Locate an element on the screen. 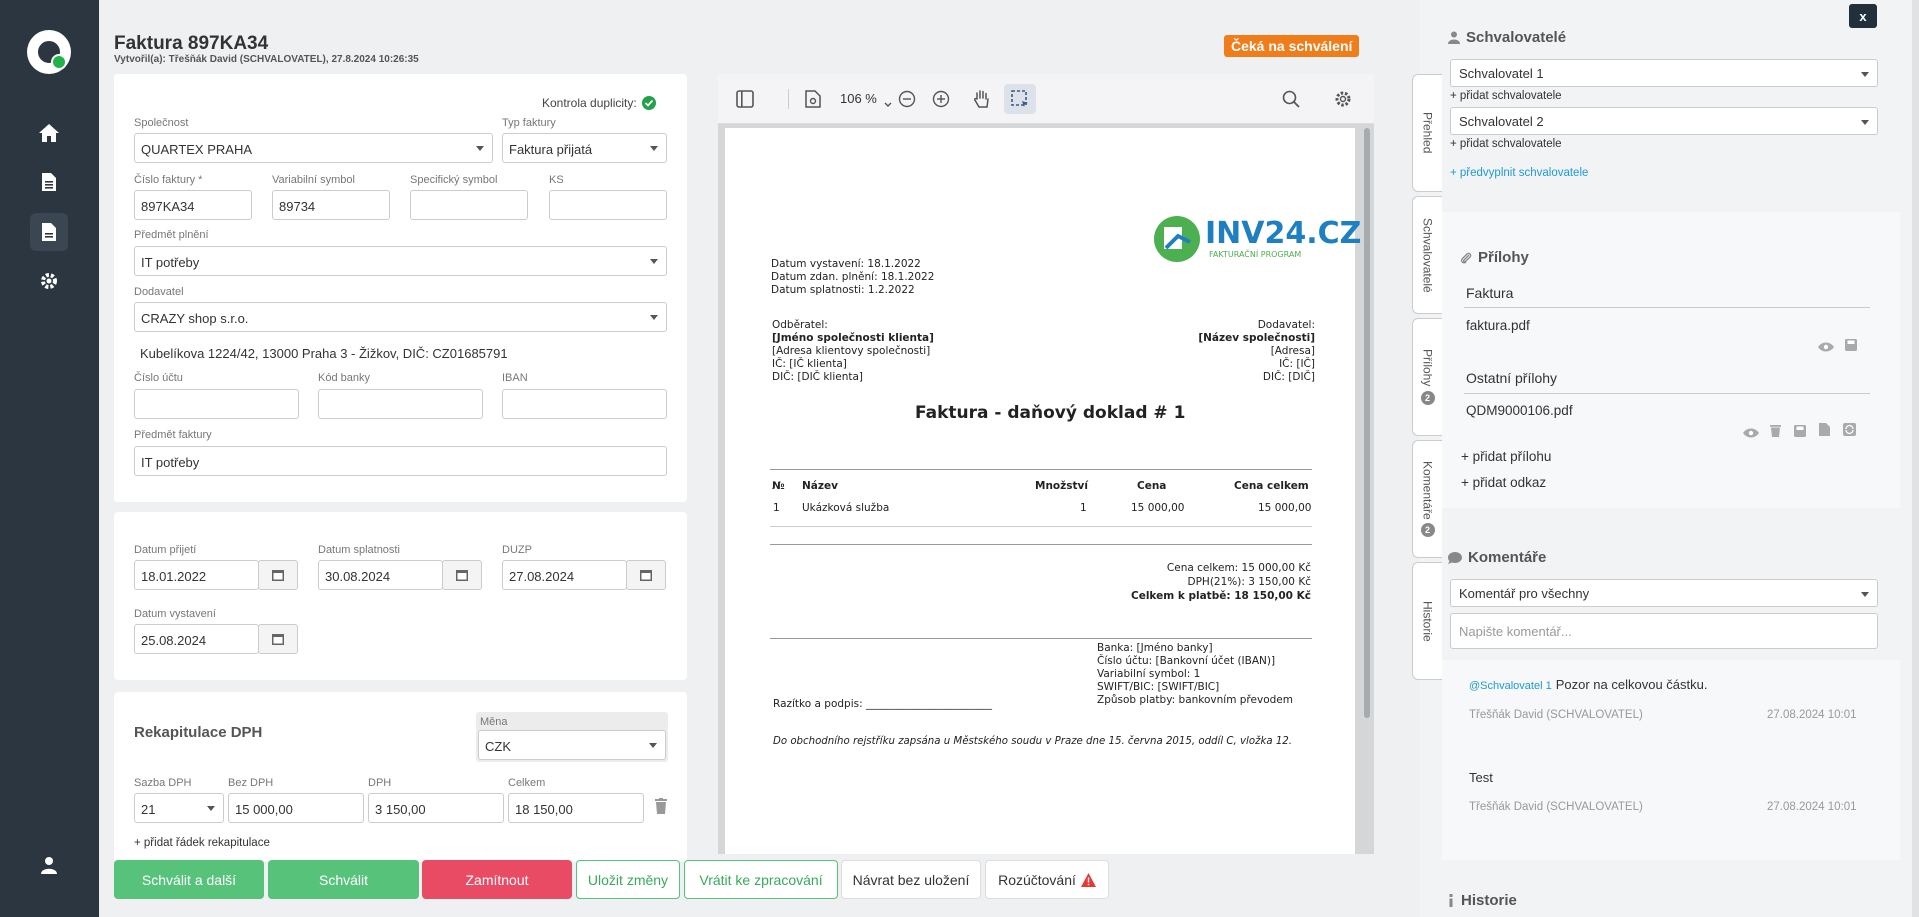 The width and height of the screenshot is (1919, 917). invoice-number-label: Číslo faktury * is located at coordinates (168, 180).